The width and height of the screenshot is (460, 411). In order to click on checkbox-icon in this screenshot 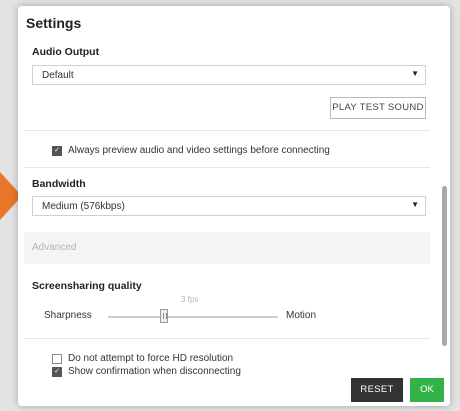, I will do `click(57, 358)`.